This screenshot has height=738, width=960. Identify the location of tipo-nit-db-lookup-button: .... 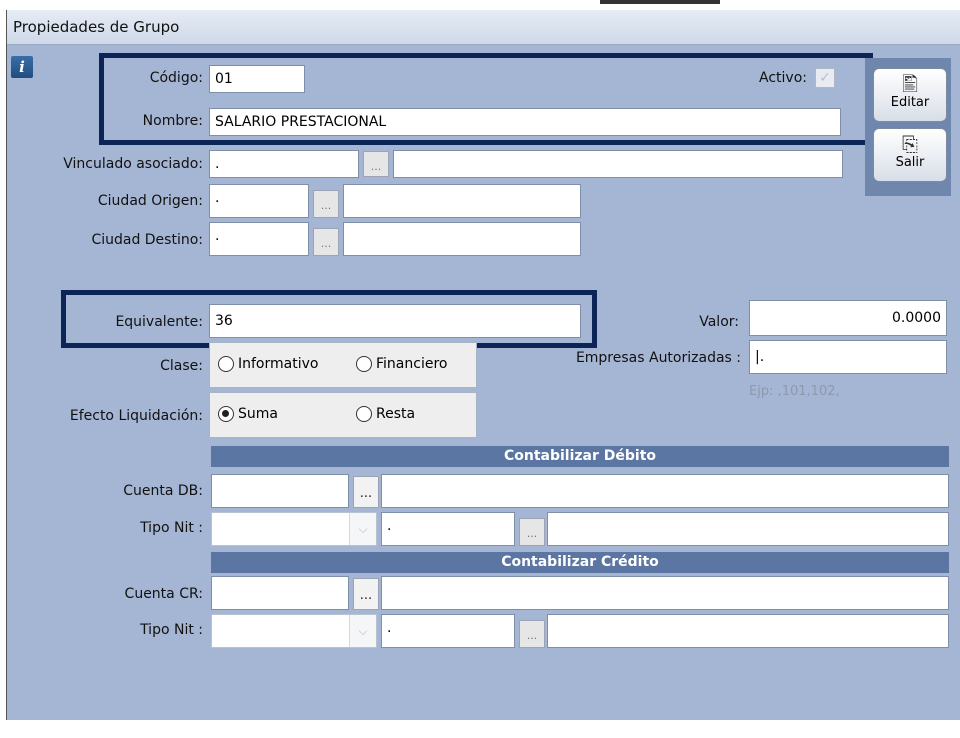
(532, 532).